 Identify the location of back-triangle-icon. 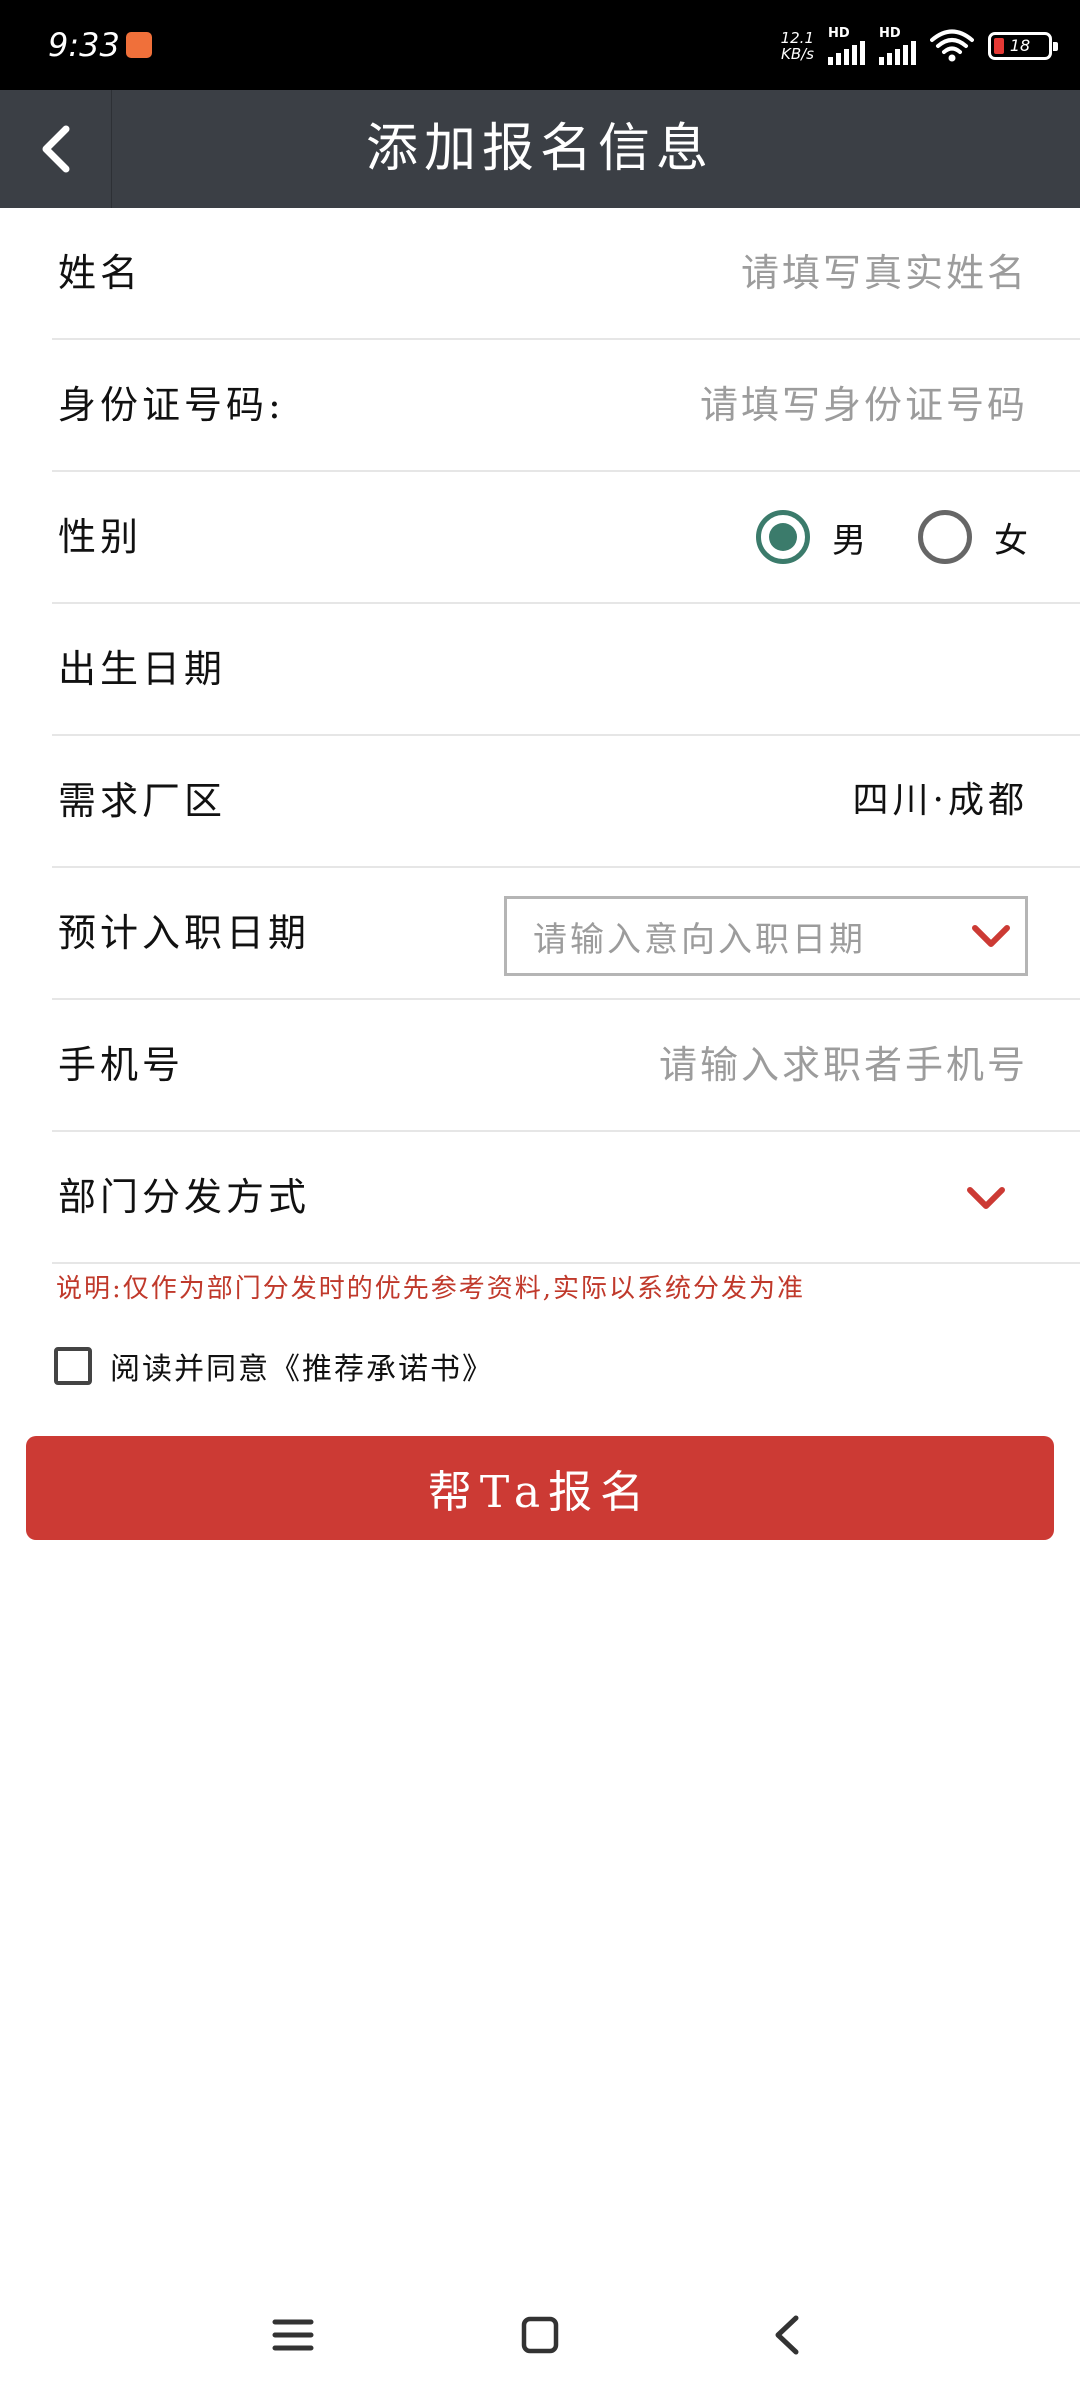
(787, 2335).